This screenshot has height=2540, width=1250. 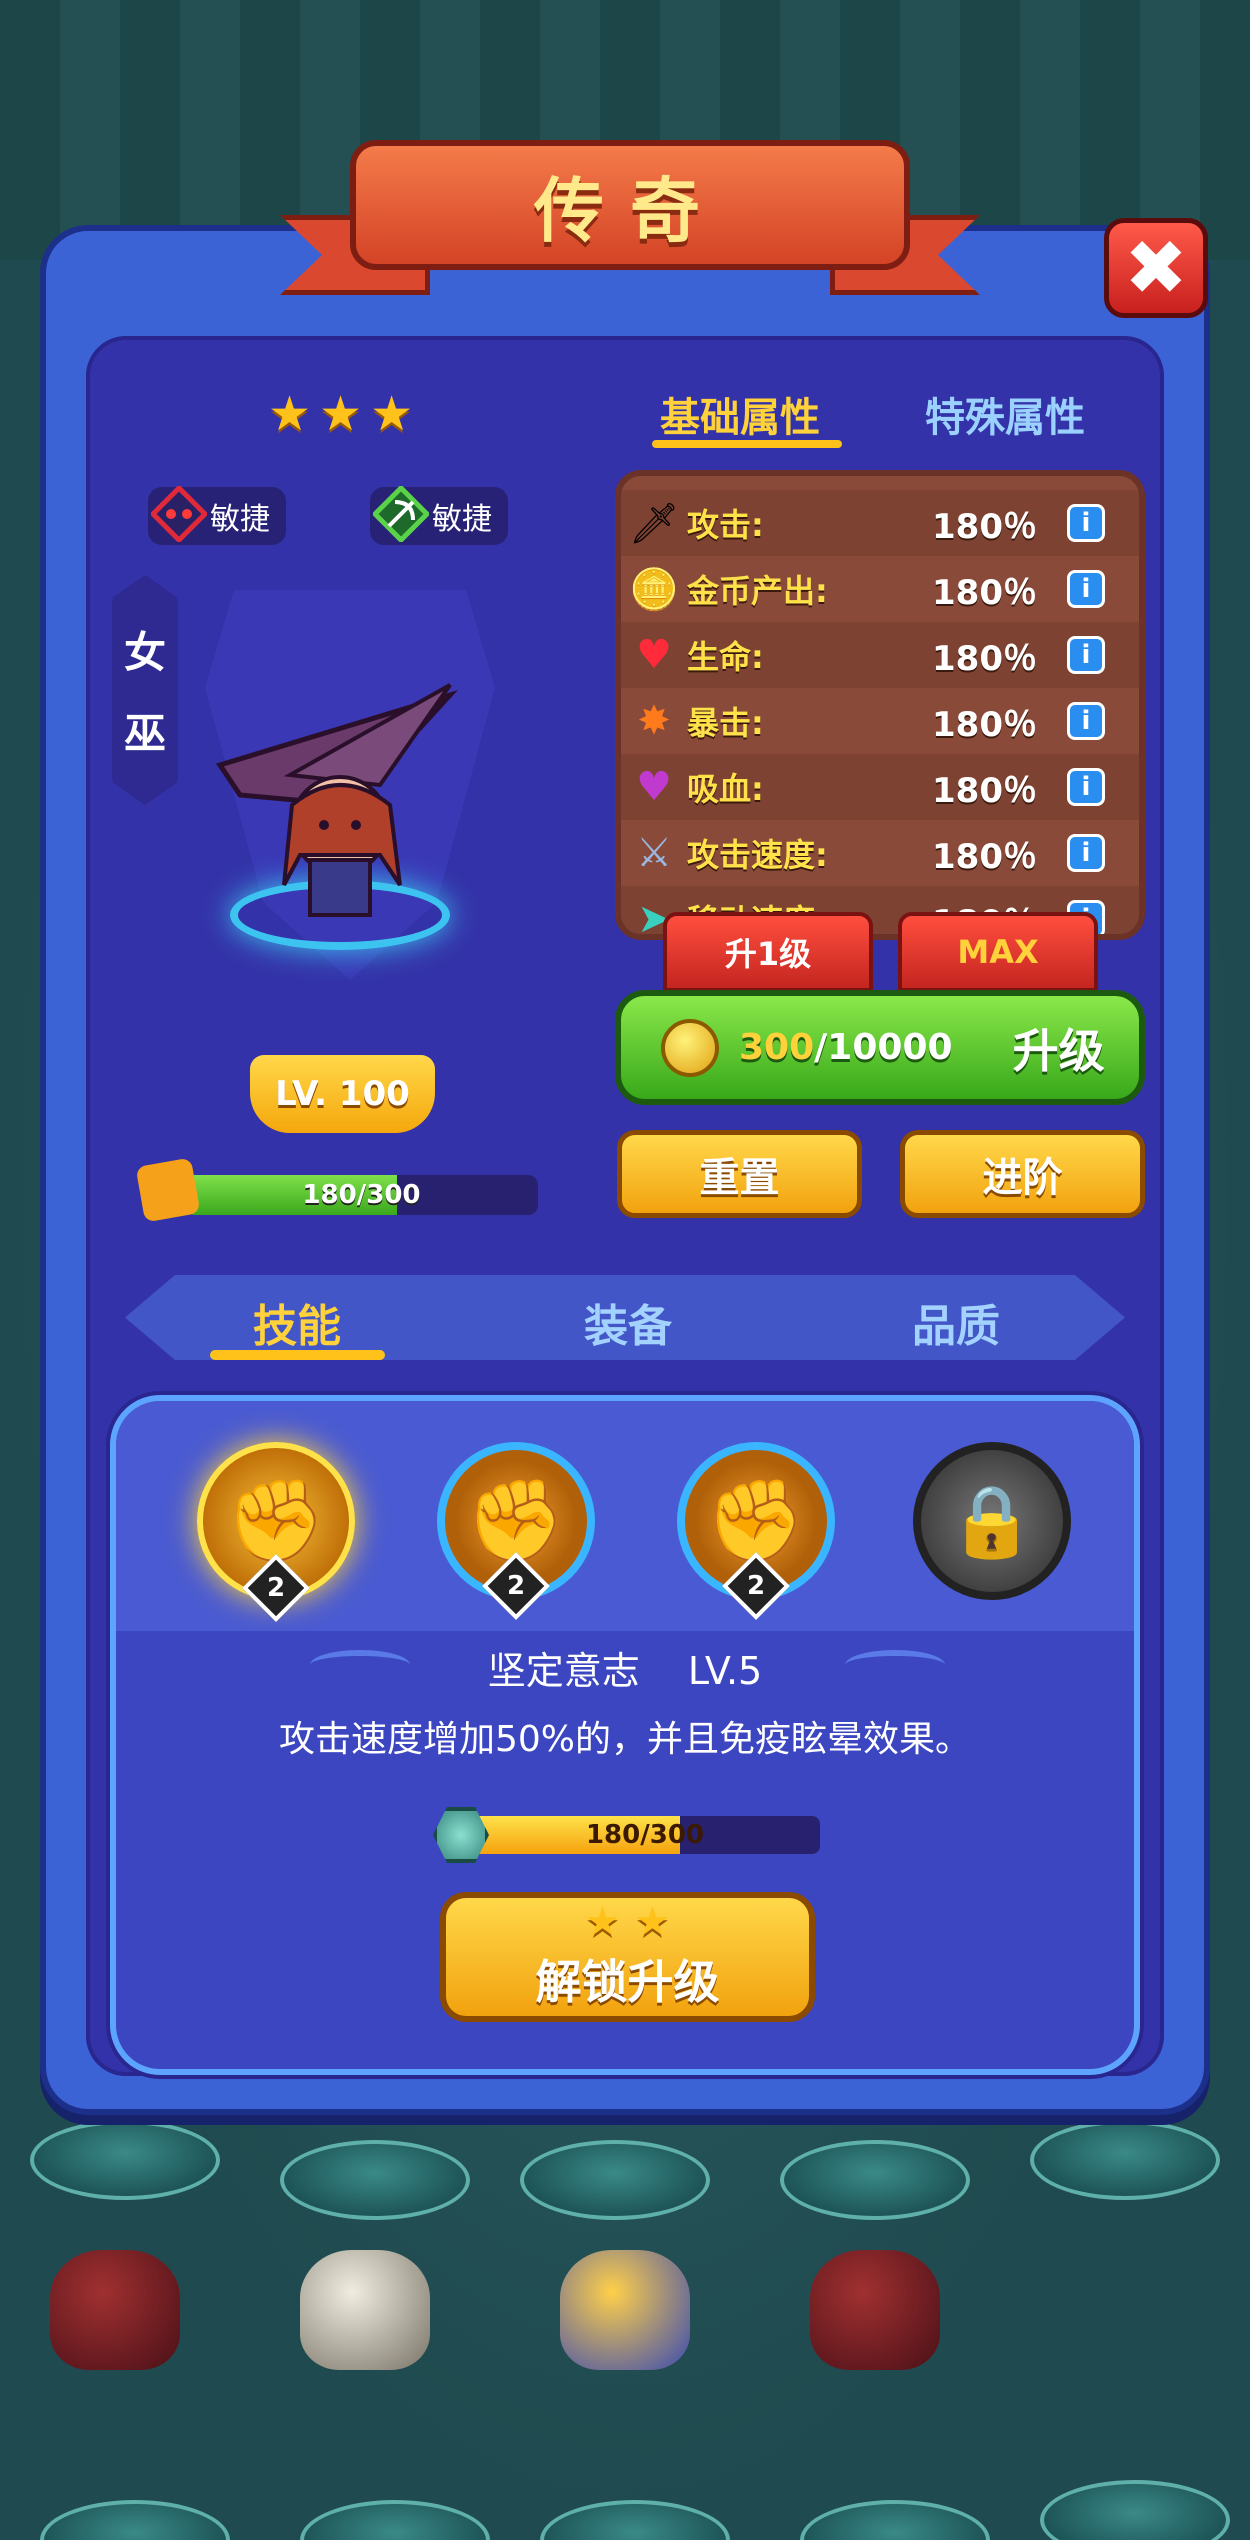 What do you see at coordinates (740, 414) in the screenshot?
I see `tab-basic-attributes: 基础属性` at bounding box center [740, 414].